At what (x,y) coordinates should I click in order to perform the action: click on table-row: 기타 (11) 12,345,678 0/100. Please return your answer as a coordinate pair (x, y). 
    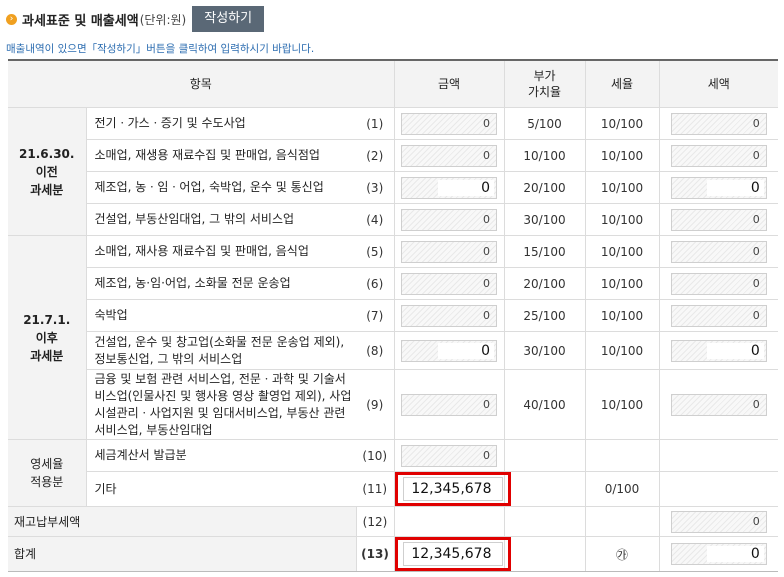
    Looking at the image, I should click on (393, 489).